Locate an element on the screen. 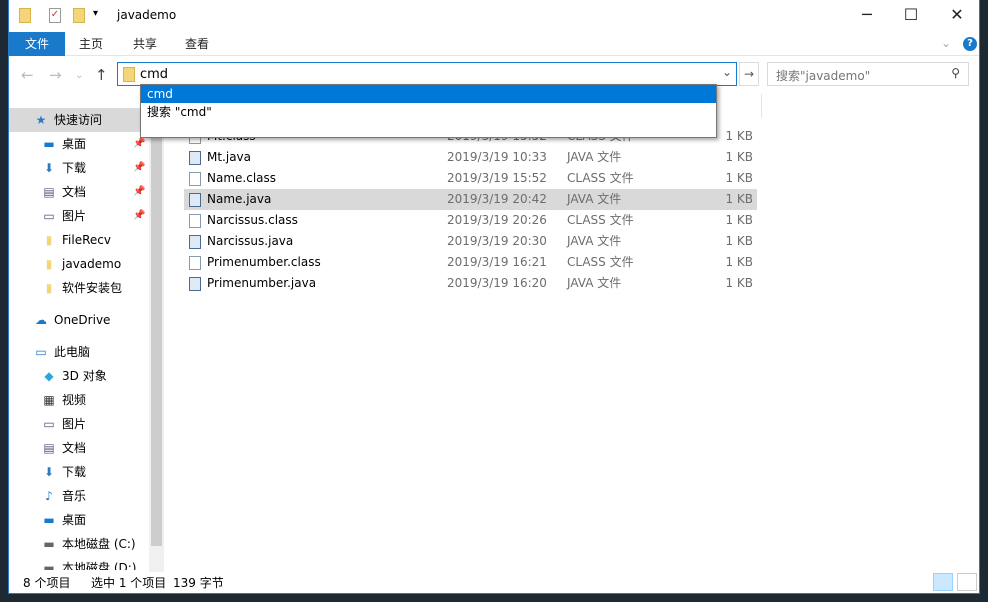 The image size is (988, 602). nav-item-label: OneDrive is located at coordinates (82, 320).